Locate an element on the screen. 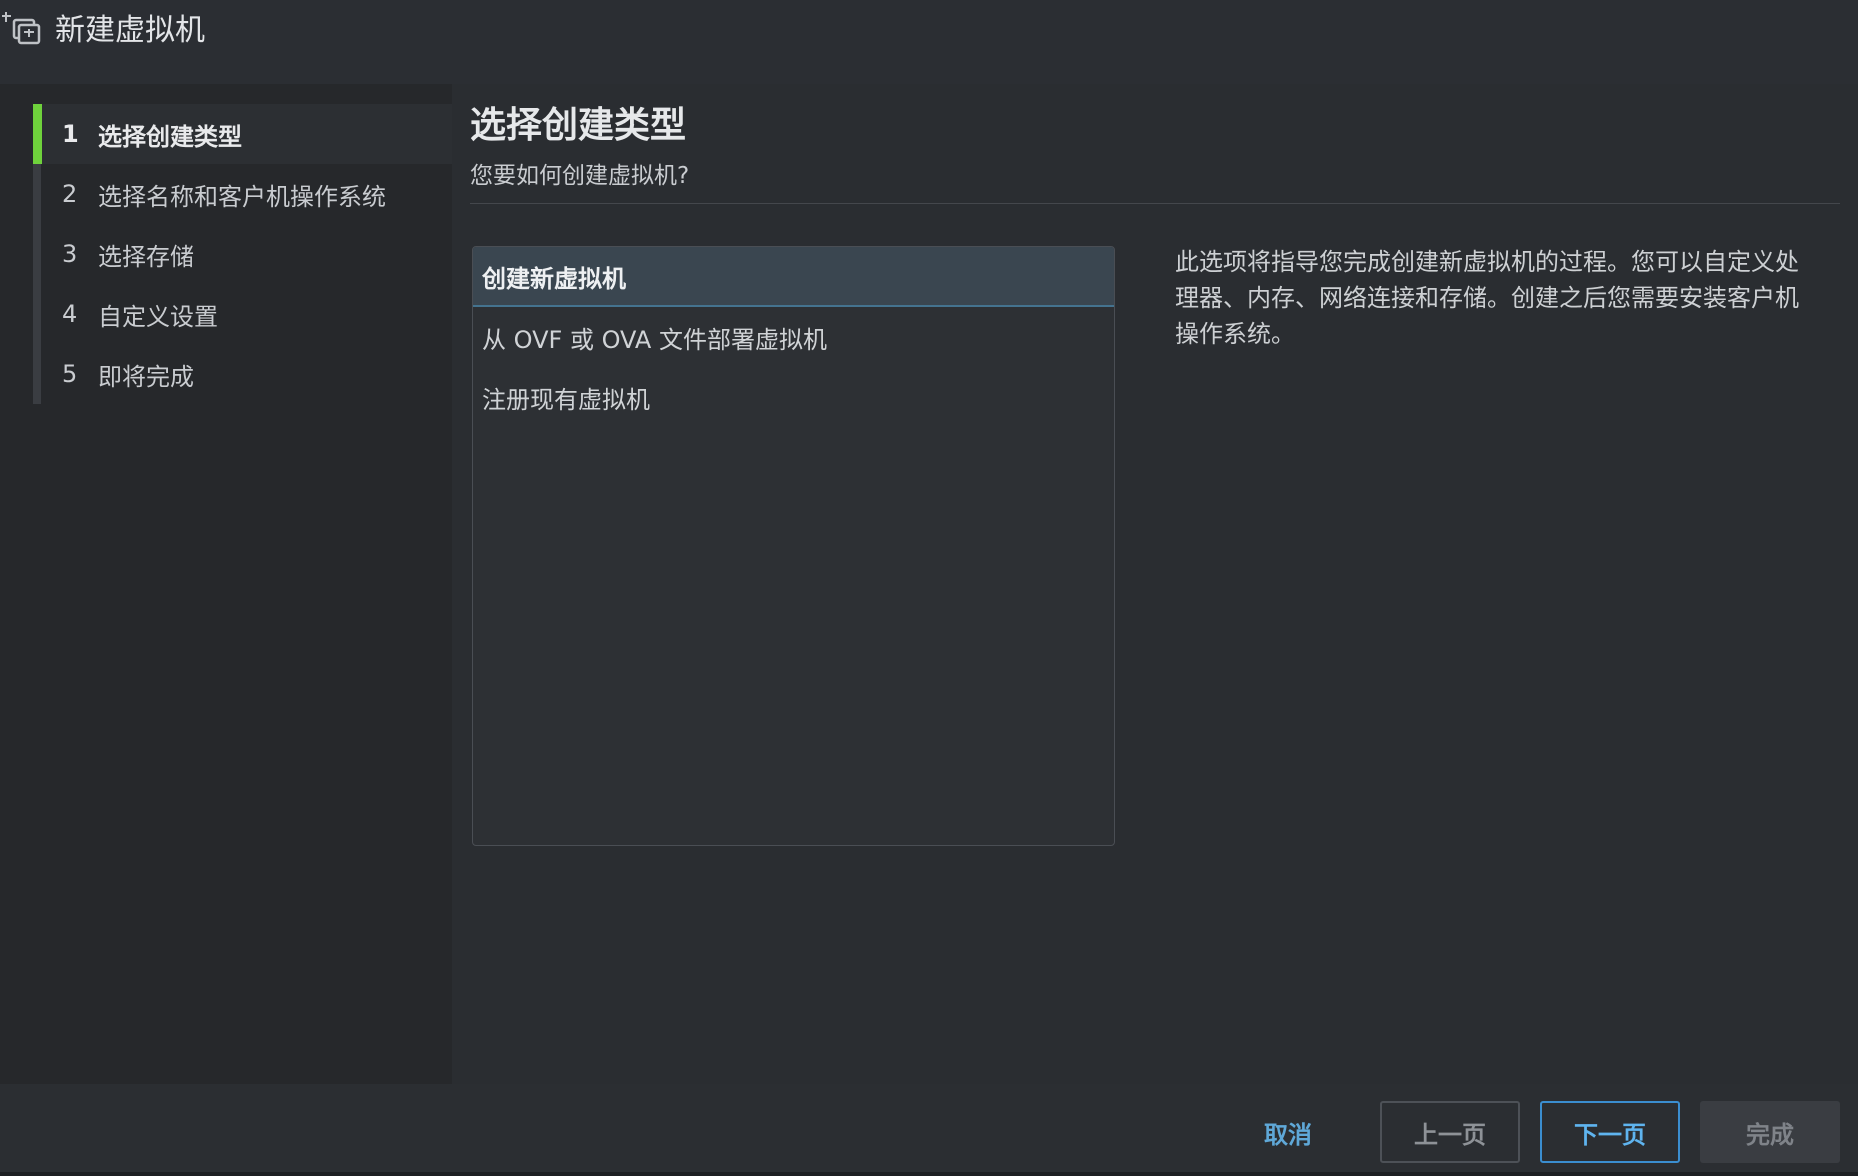 The image size is (1858, 1176). divider is located at coordinates (1155, 203).